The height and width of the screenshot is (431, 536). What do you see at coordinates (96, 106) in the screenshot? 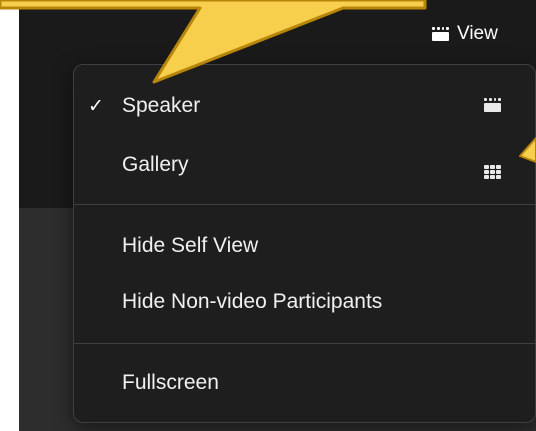
I see `check-icon: ✓` at bounding box center [96, 106].